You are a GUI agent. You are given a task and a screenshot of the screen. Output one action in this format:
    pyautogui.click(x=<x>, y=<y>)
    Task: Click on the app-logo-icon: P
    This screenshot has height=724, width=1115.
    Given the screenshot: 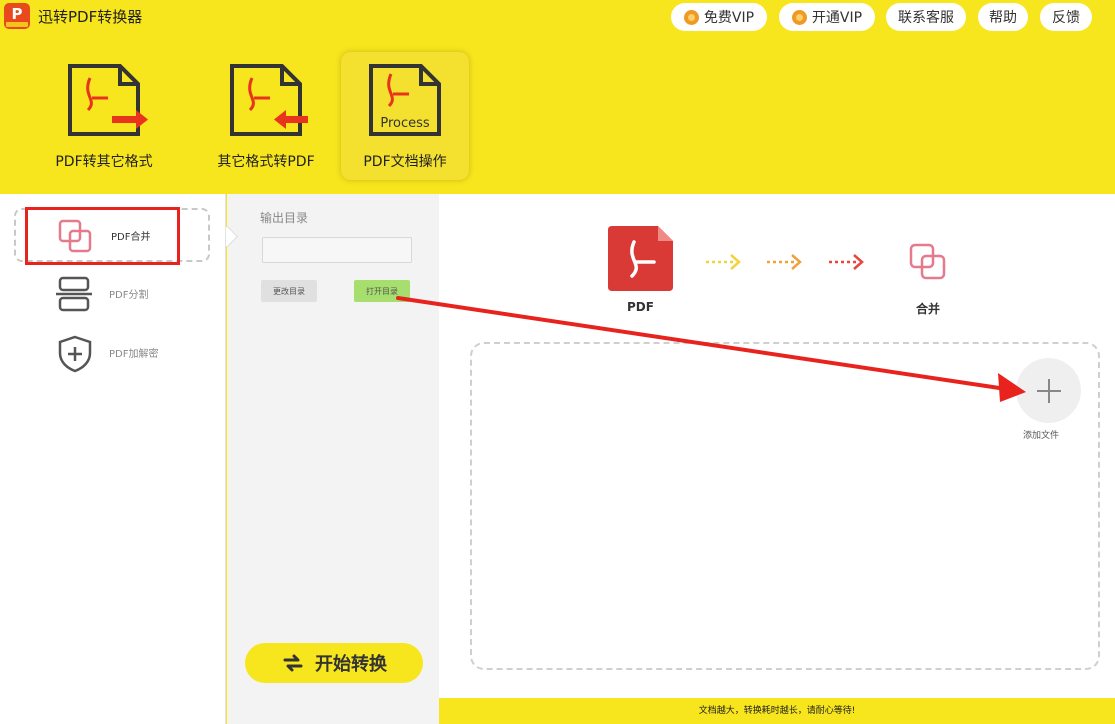 What is the action you would take?
    pyautogui.click(x=17, y=16)
    